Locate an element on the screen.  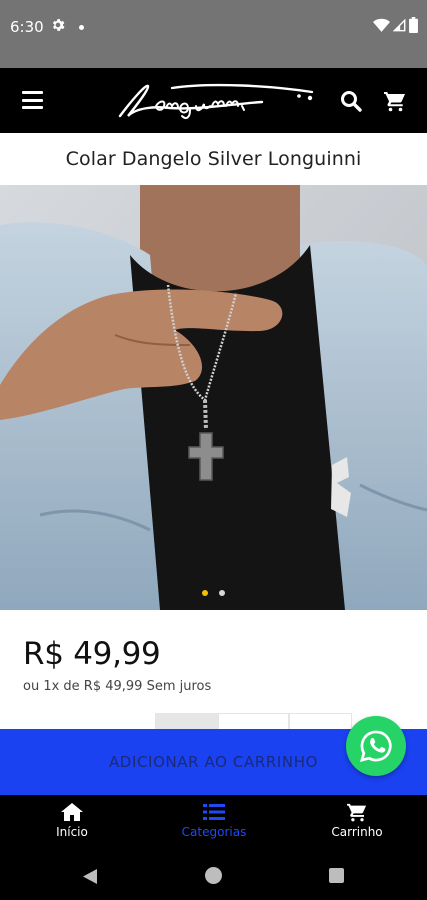
product-price: R$ 49,99 is located at coordinates (92, 654).